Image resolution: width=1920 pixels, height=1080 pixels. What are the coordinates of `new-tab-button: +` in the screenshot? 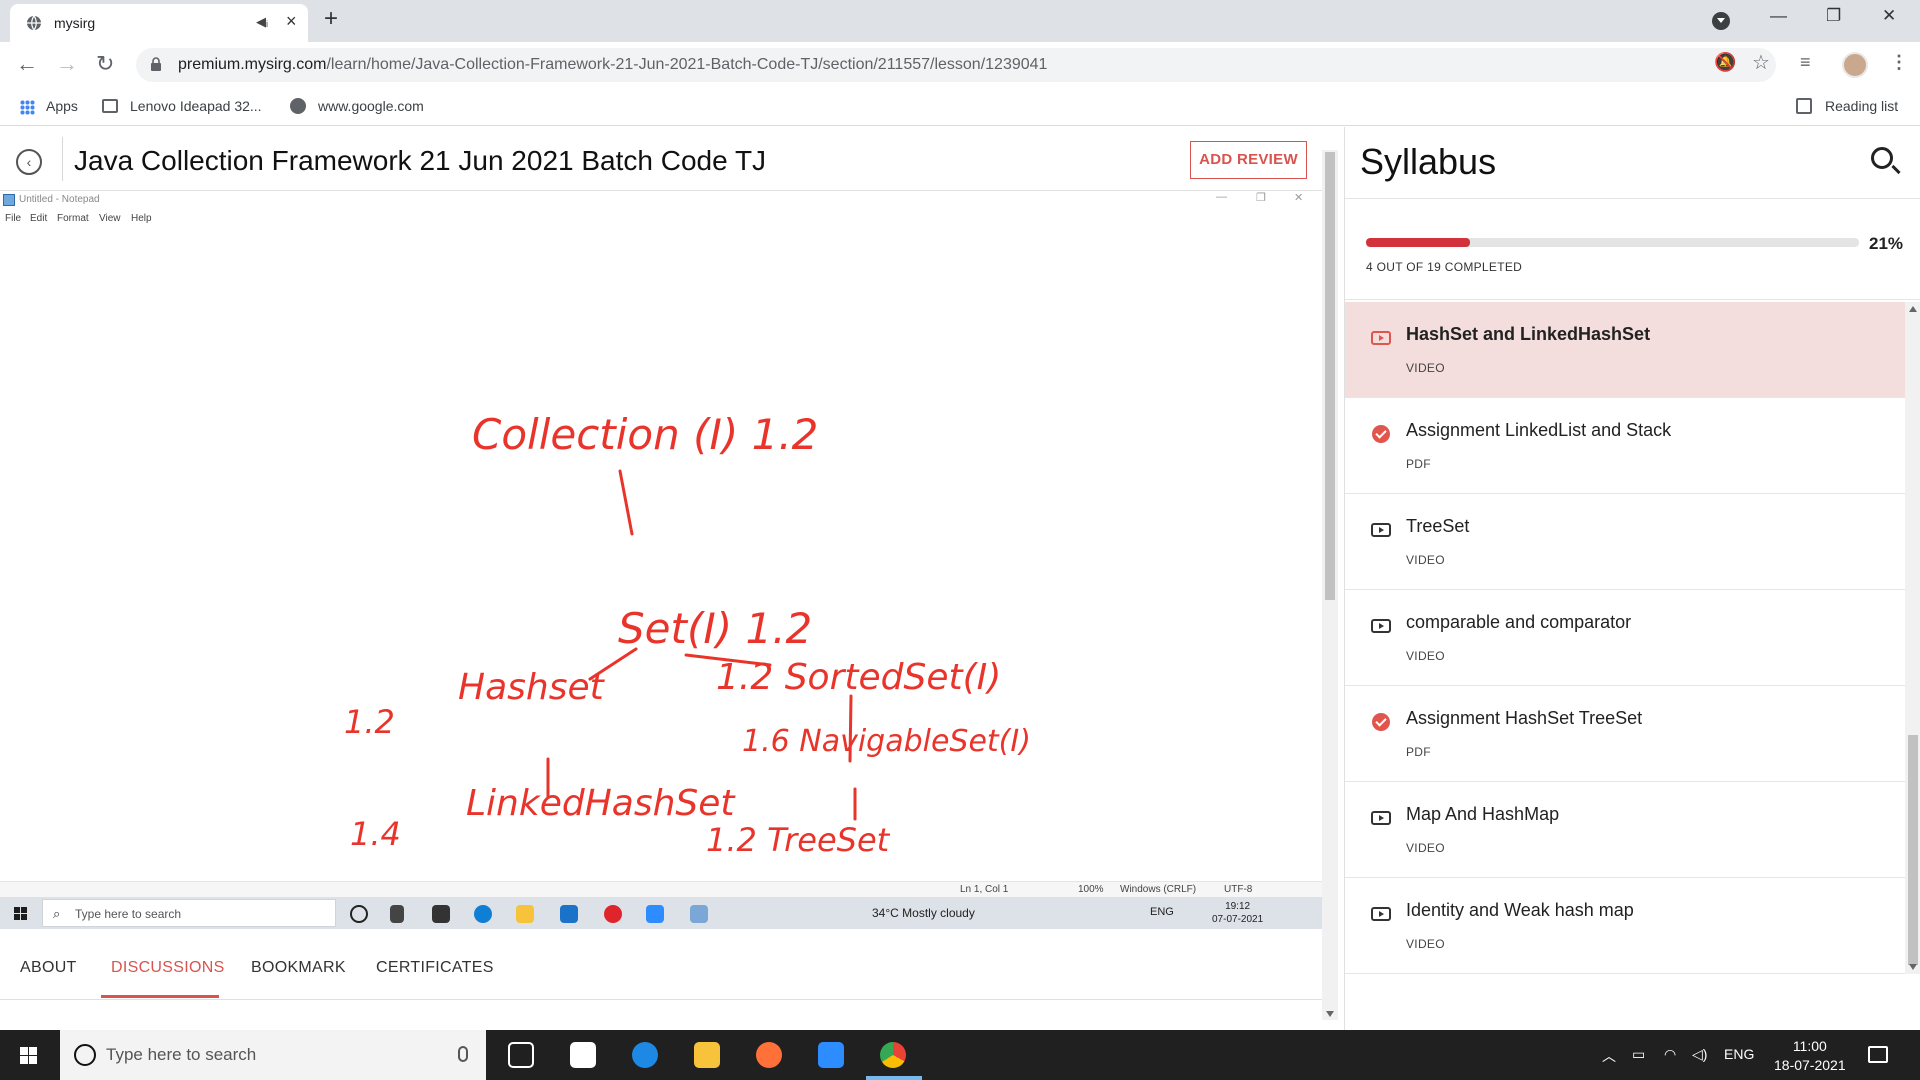 It's located at (331, 19).